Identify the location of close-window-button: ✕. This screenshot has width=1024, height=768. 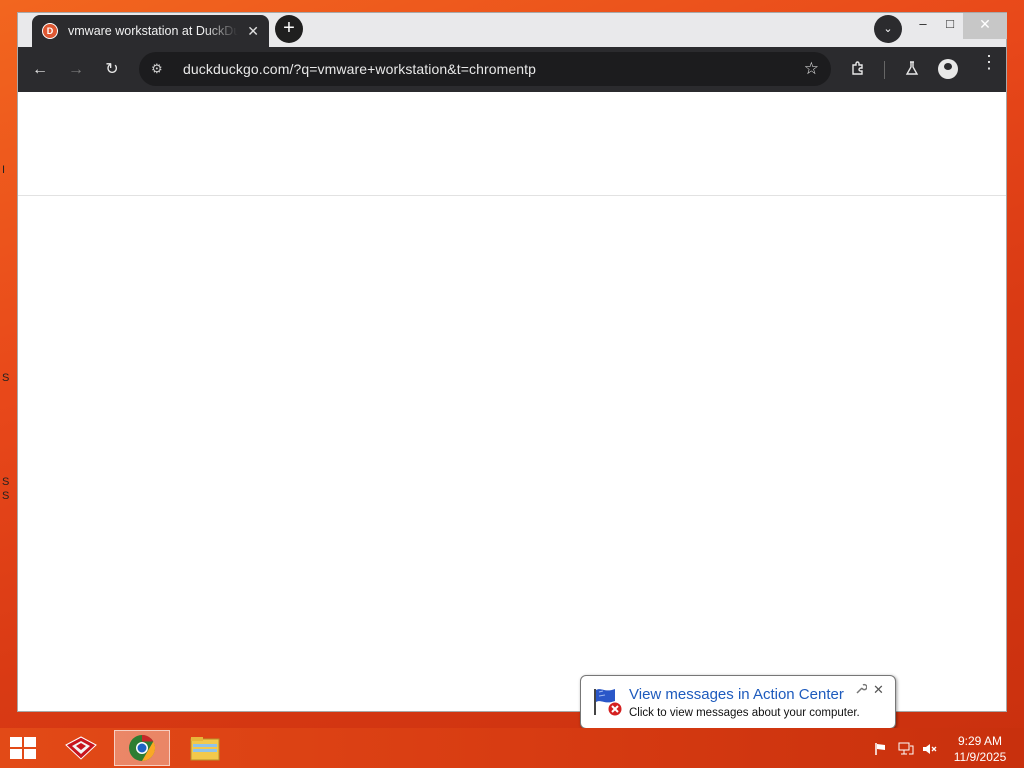
(985, 26).